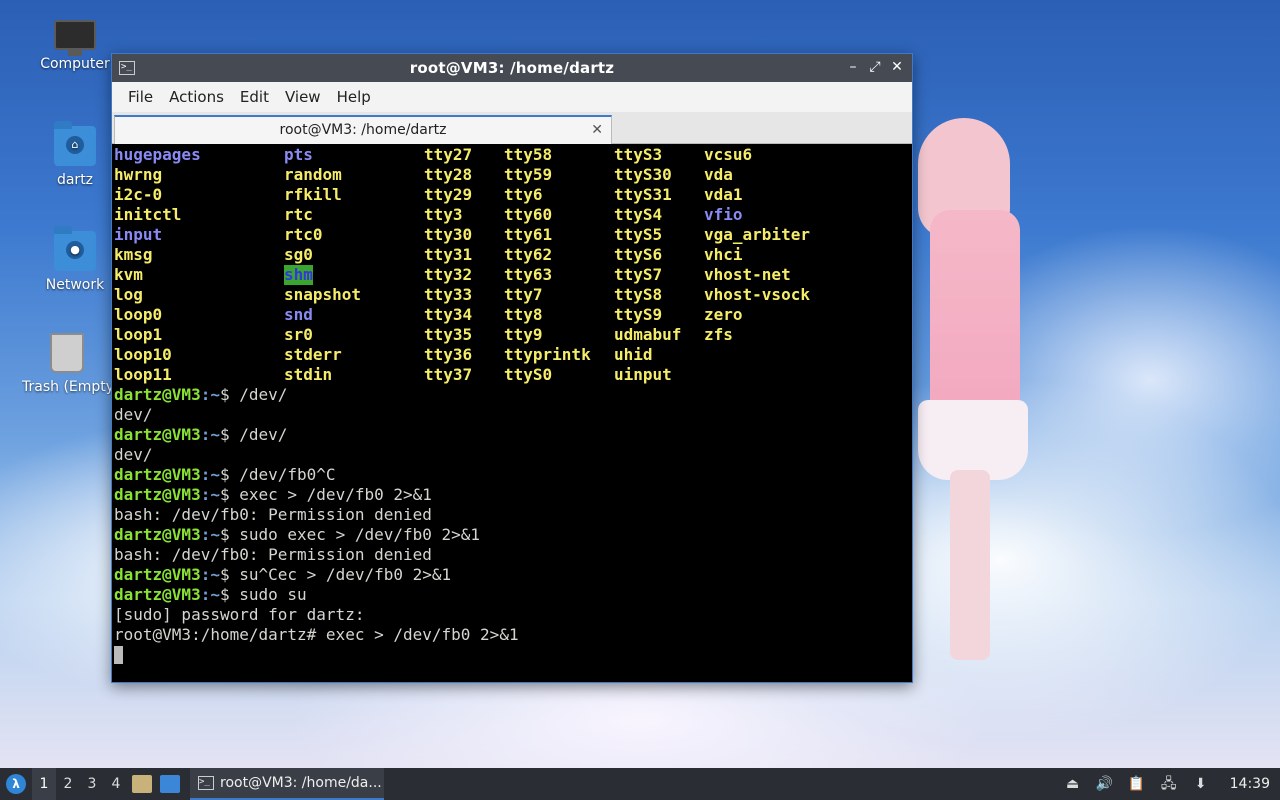  What do you see at coordinates (75, 180) in the screenshot?
I see `desktop-icon-label: dartz` at bounding box center [75, 180].